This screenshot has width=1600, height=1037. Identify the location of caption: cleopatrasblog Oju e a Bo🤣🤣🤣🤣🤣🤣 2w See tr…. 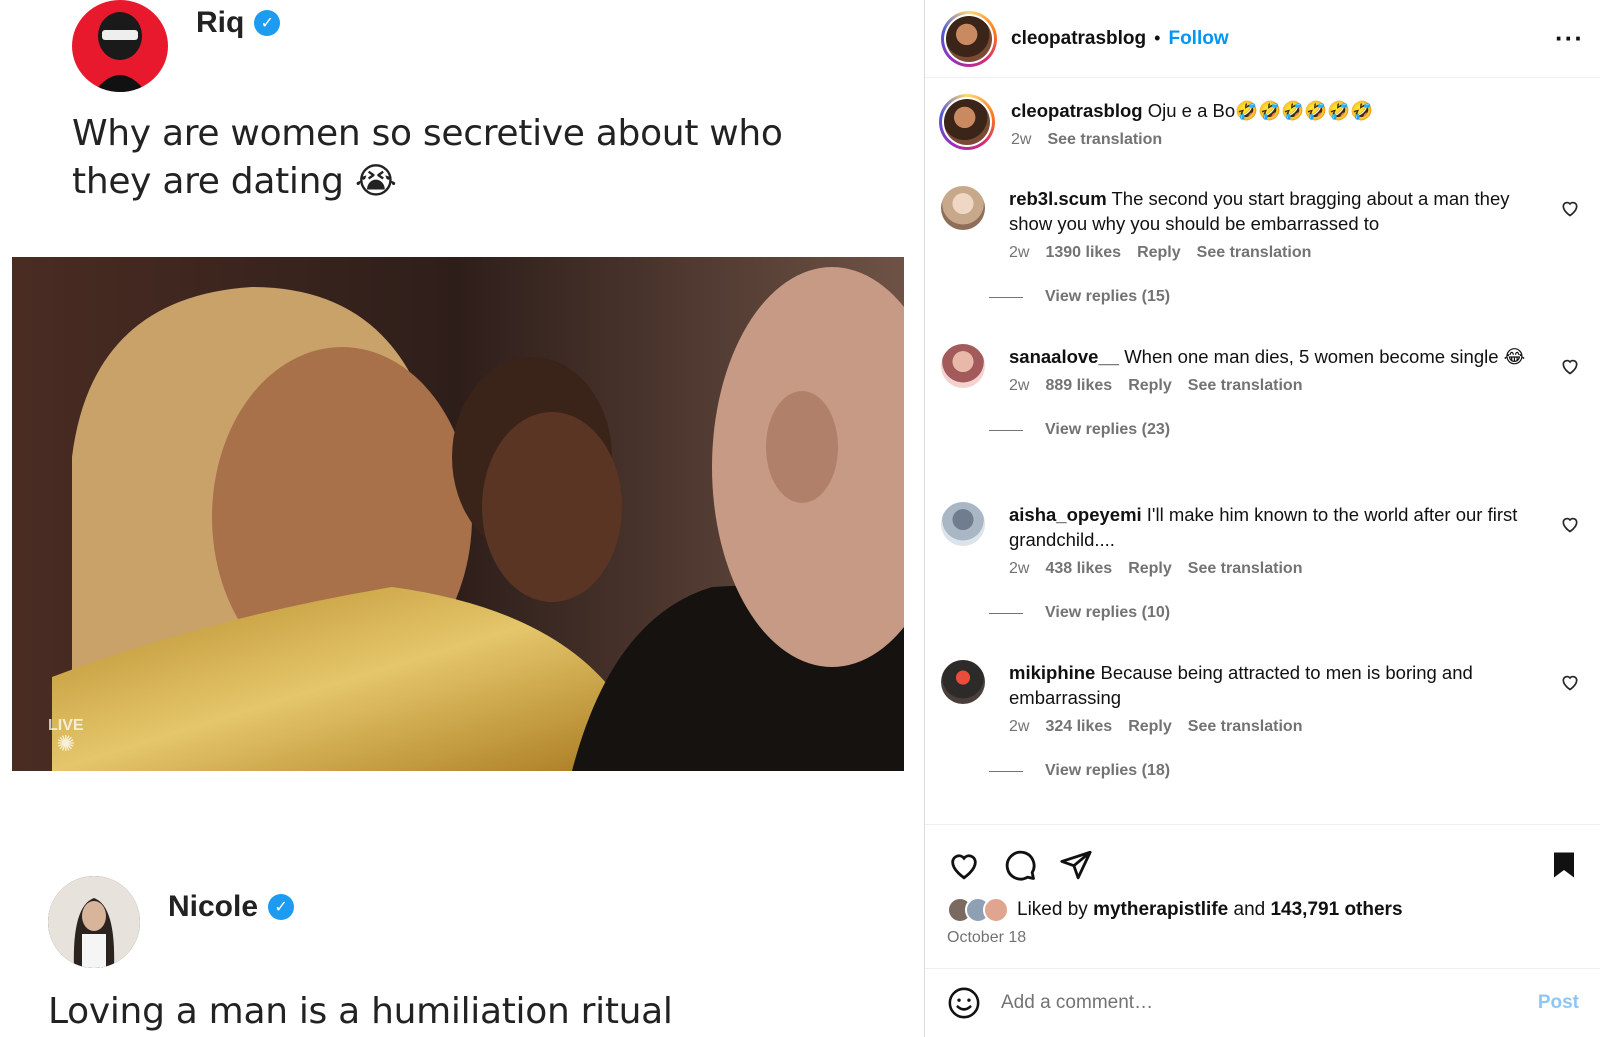
(1262, 140).